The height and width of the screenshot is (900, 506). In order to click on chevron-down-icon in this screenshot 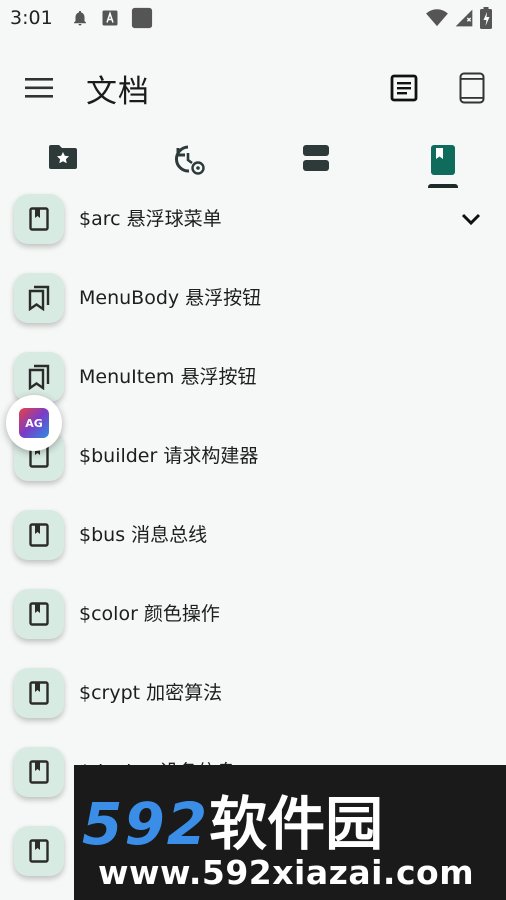, I will do `click(471, 219)`.